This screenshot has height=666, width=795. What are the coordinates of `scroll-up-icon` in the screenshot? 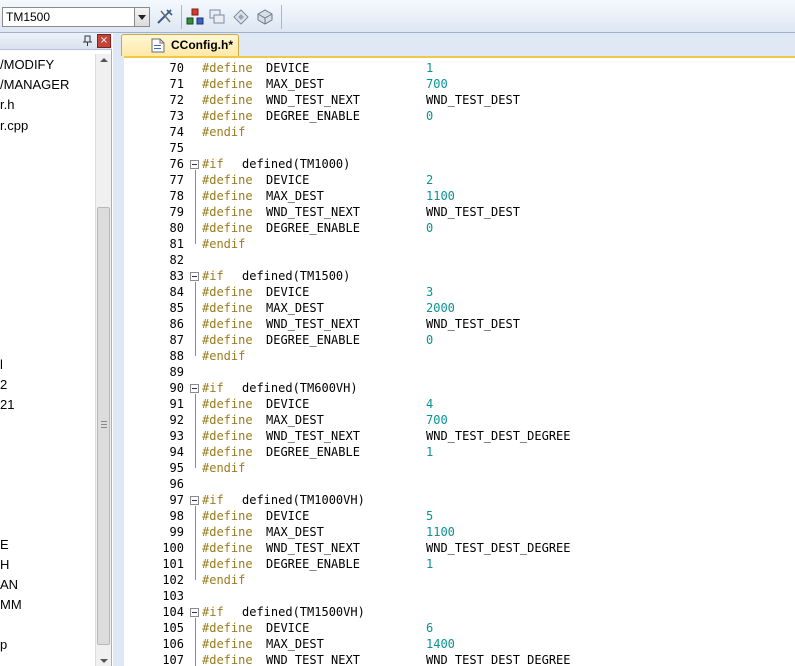 It's located at (104, 60).